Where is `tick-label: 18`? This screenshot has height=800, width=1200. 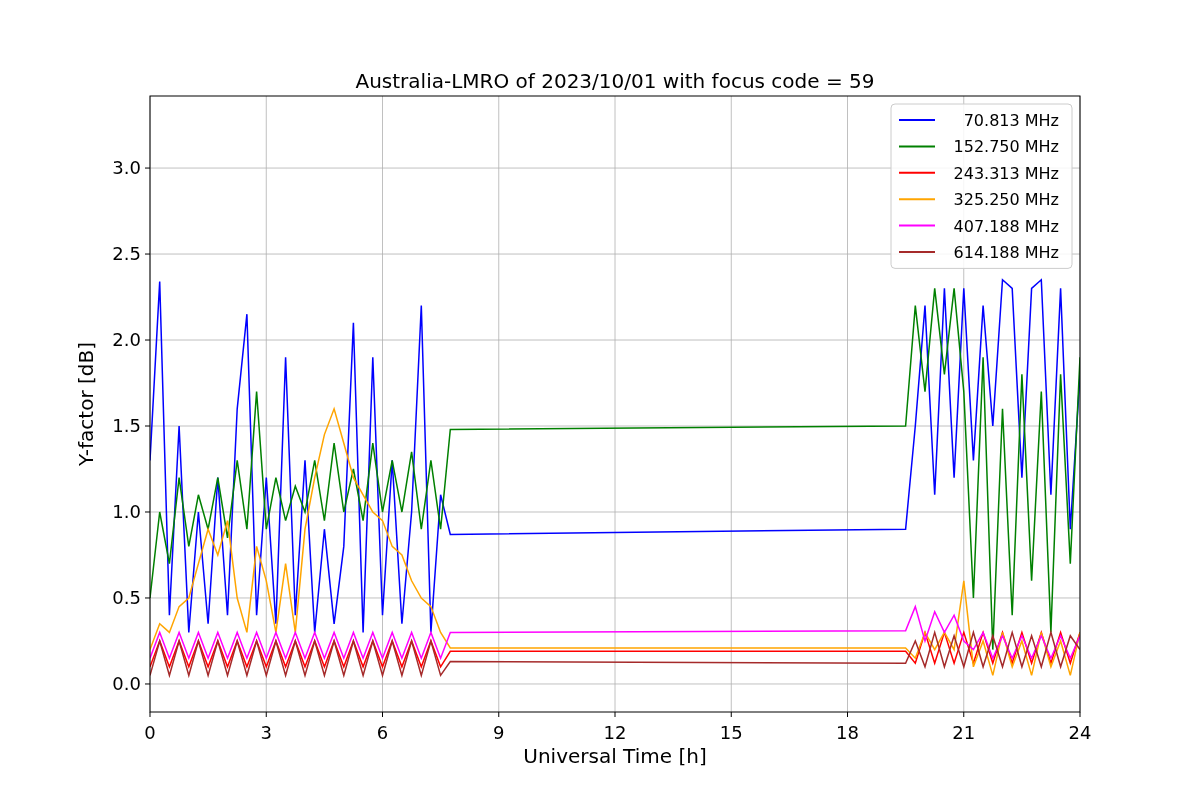 tick-label: 18 is located at coordinates (847, 732).